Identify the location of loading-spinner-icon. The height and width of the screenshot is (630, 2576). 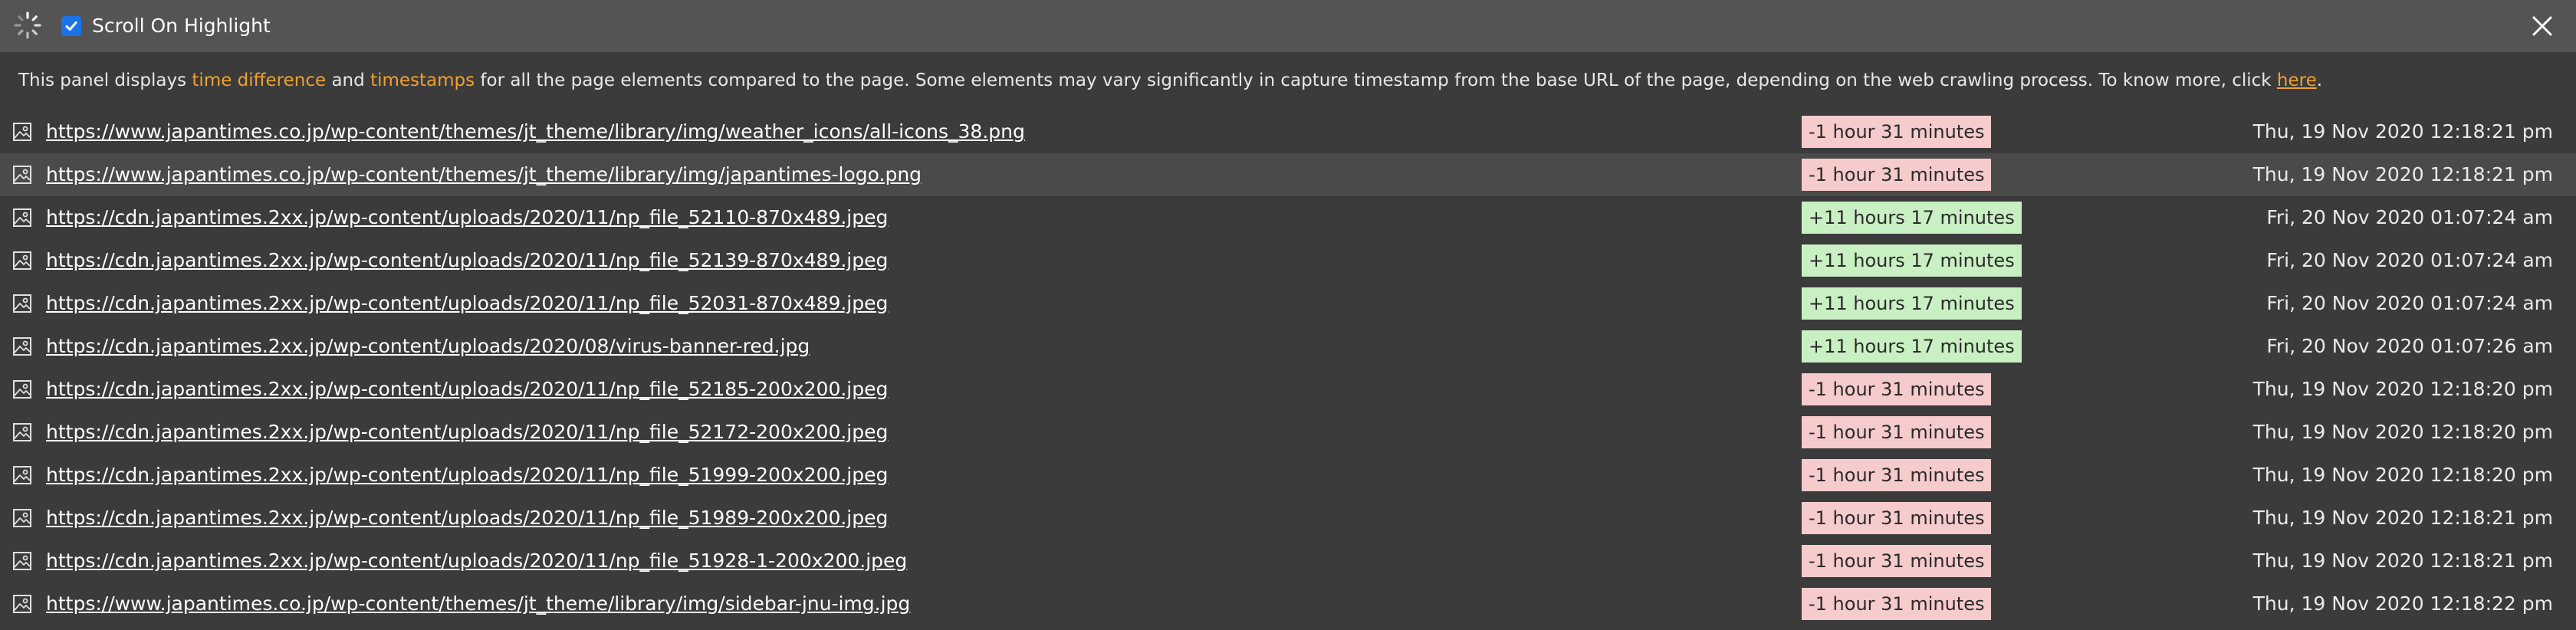
(28, 25).